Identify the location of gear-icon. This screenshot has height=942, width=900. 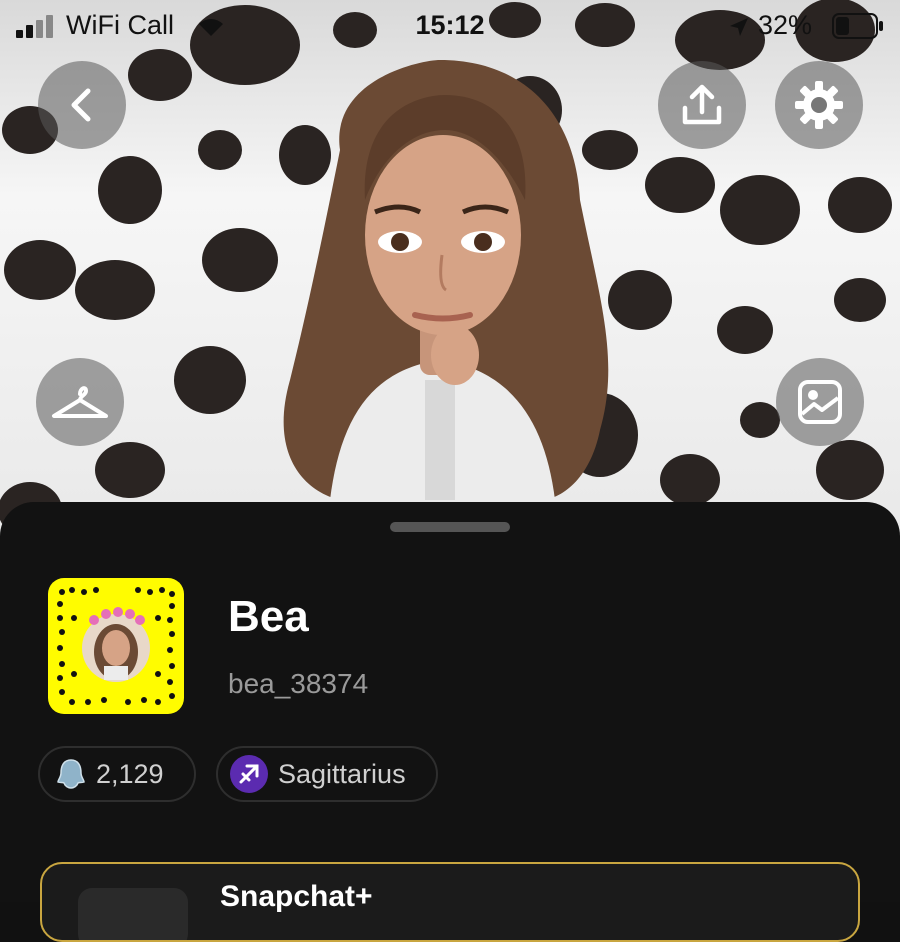
(819, 105).